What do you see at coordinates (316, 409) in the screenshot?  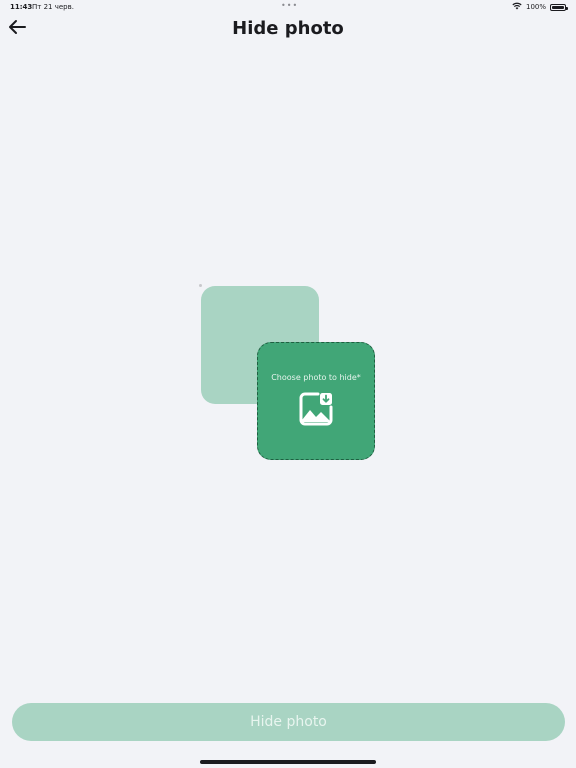 I see `image-download-icon` at bounding box center [316, 409].